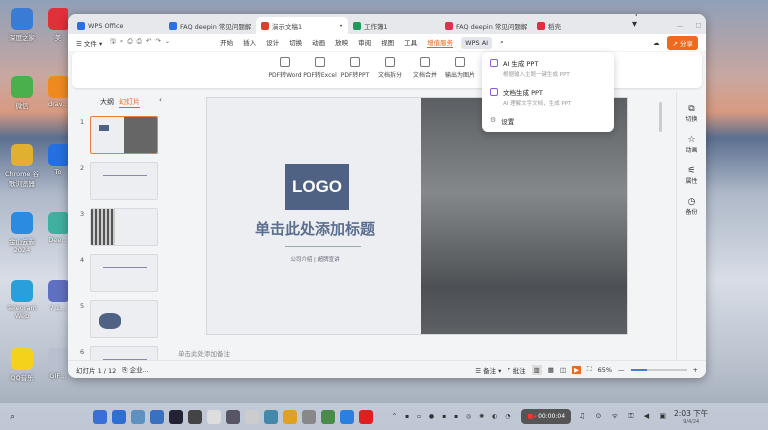 Image resolution: width=768 pixels, height=430 pixels. I want to click on slide-scrollbar, so click(660, 117).